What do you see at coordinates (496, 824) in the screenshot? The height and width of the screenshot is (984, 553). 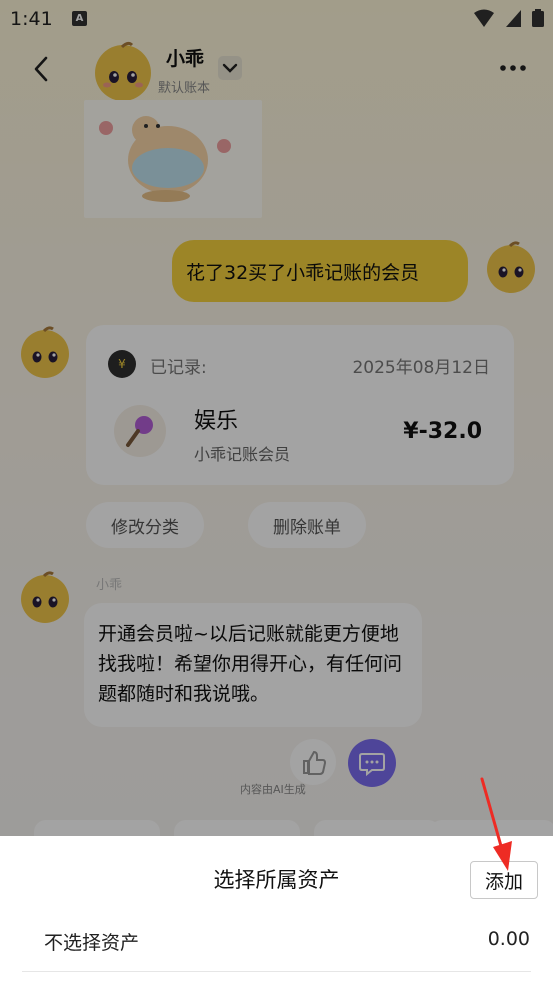 I see `annotation-arrow-icon` at bounding box center [496, 824].